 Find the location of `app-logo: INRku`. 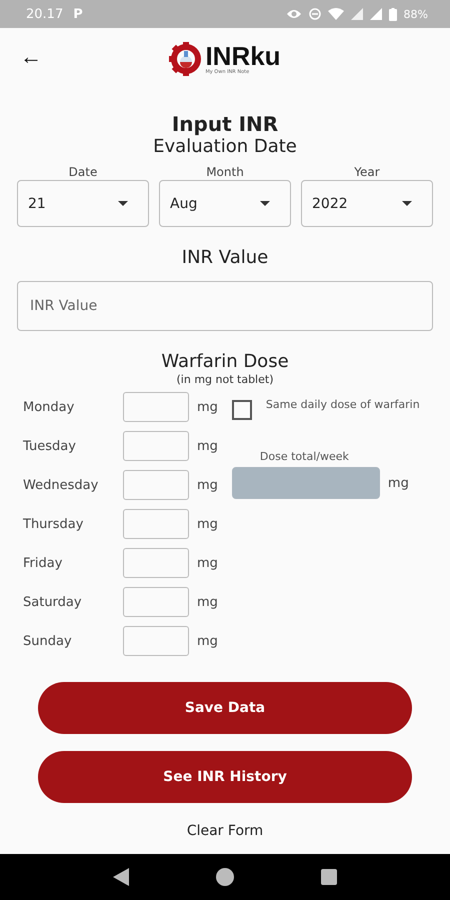

app-logo: INRku is located at coordinates (243, 56).